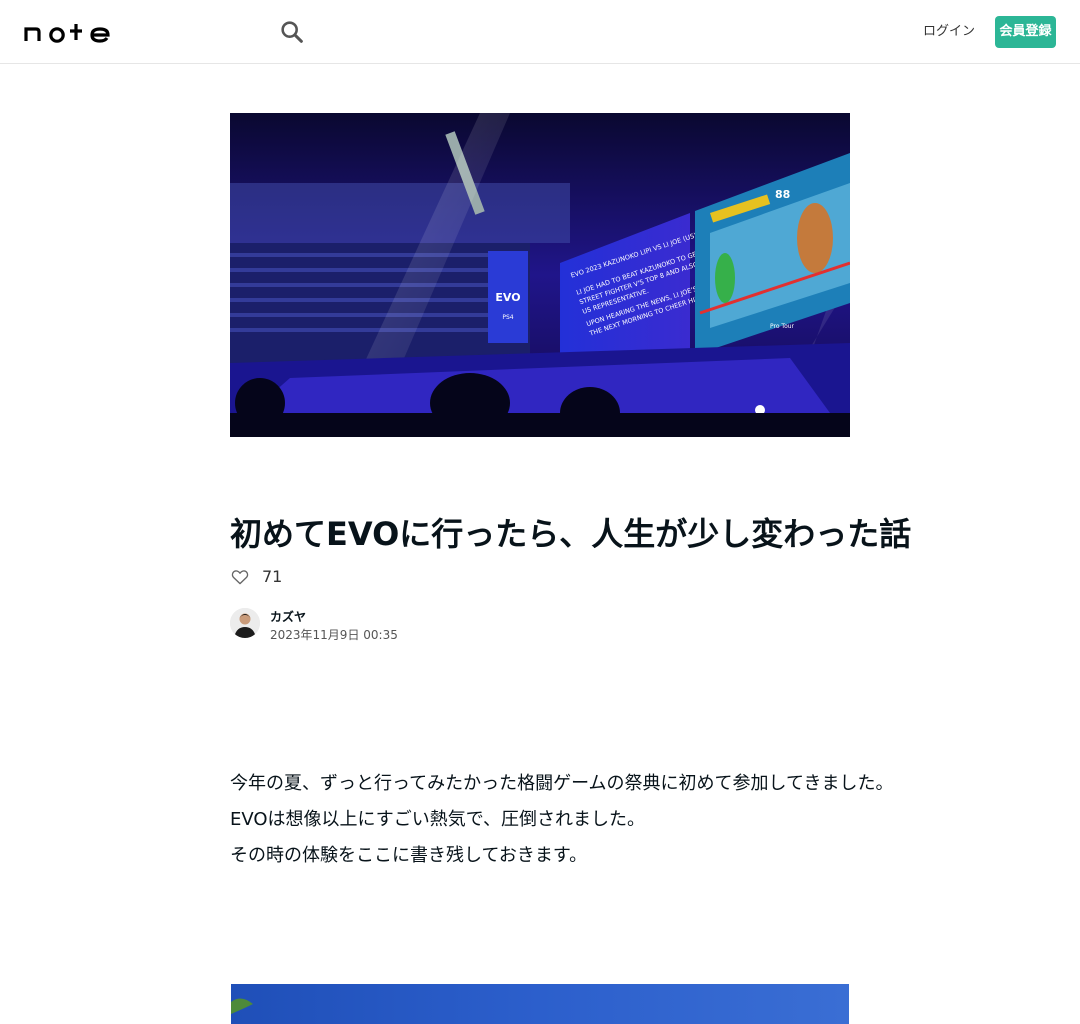 The width and height of the screenshot is (1080, 1024). I want to click on author-name: カズヤ, so click(288, 616).